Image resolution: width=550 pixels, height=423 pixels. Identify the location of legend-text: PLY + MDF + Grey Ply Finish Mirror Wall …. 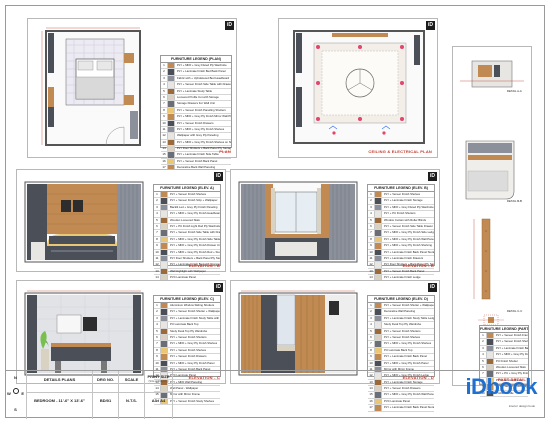
(204, 116).